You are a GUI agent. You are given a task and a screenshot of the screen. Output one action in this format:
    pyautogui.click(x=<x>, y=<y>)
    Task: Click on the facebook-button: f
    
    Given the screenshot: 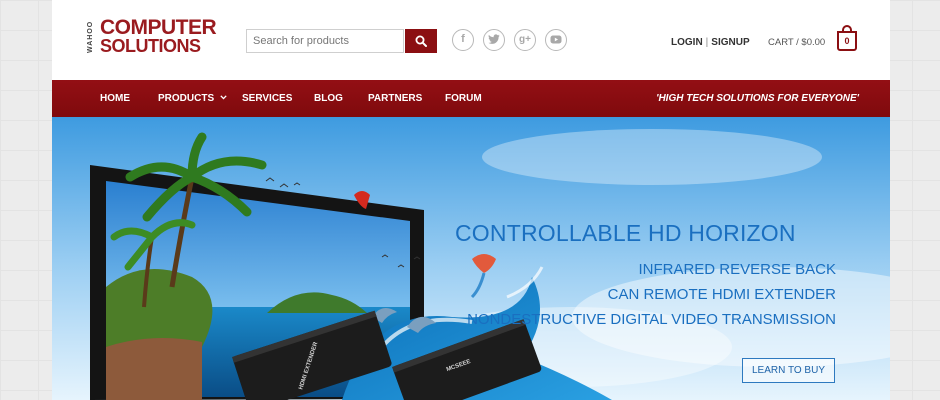 What is the action you would take?
    pyautogui.click(x=463, y=40)
    